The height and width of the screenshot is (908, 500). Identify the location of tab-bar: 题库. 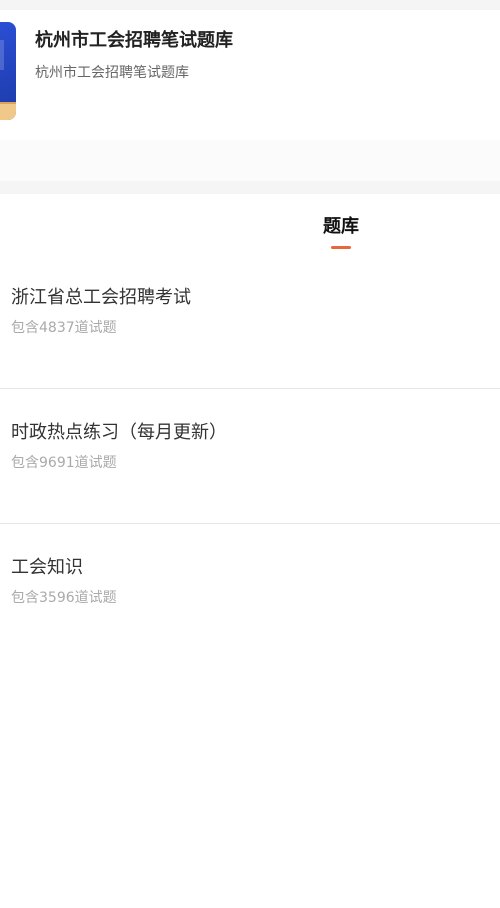
(250, 224).